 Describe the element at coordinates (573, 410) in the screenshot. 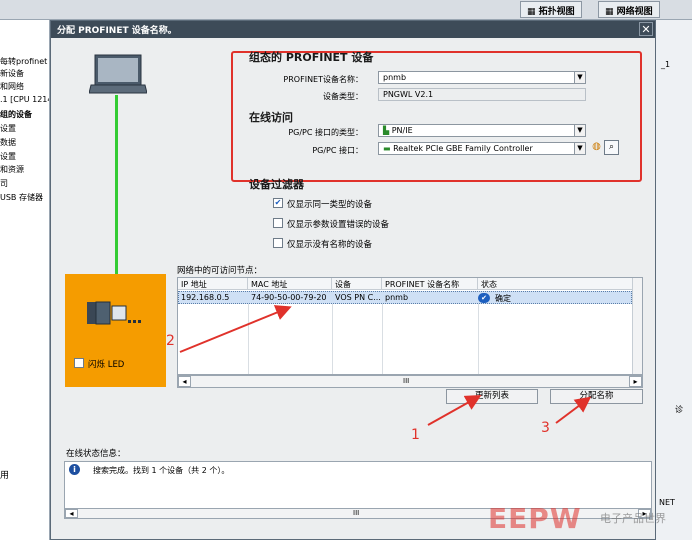

I see `arrow-to-assign-button` at that location.